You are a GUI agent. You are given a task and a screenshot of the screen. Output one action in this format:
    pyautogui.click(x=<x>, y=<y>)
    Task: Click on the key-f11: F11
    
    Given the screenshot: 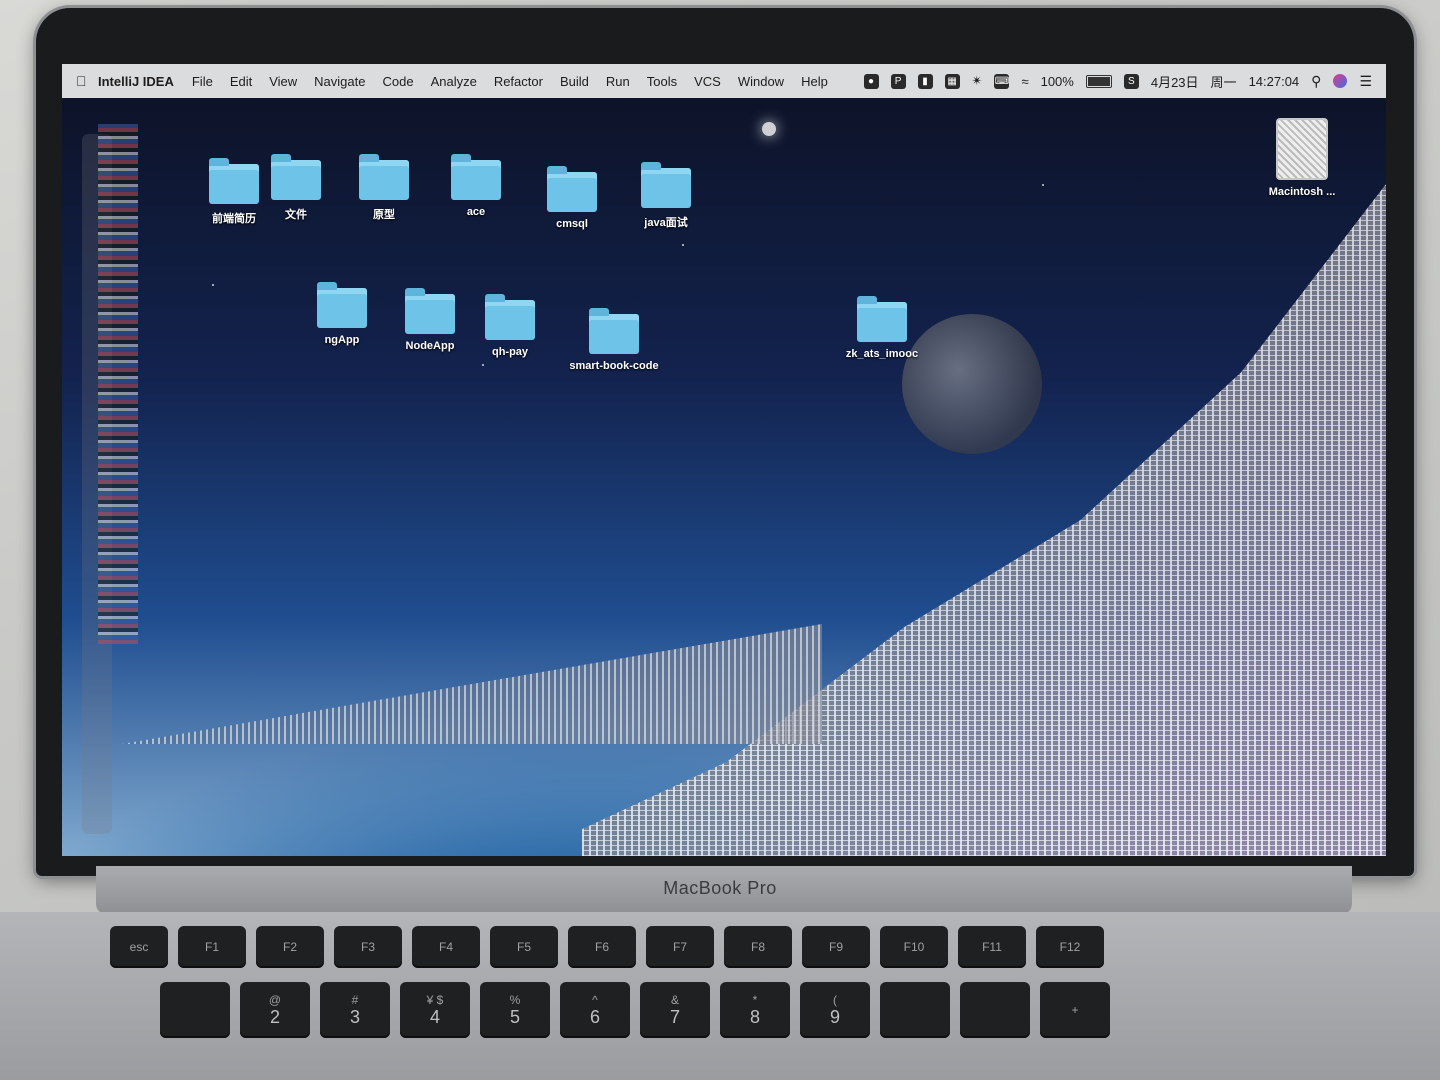 What is the action you would take?
    pyautogui.click(x=992, y=947)
    